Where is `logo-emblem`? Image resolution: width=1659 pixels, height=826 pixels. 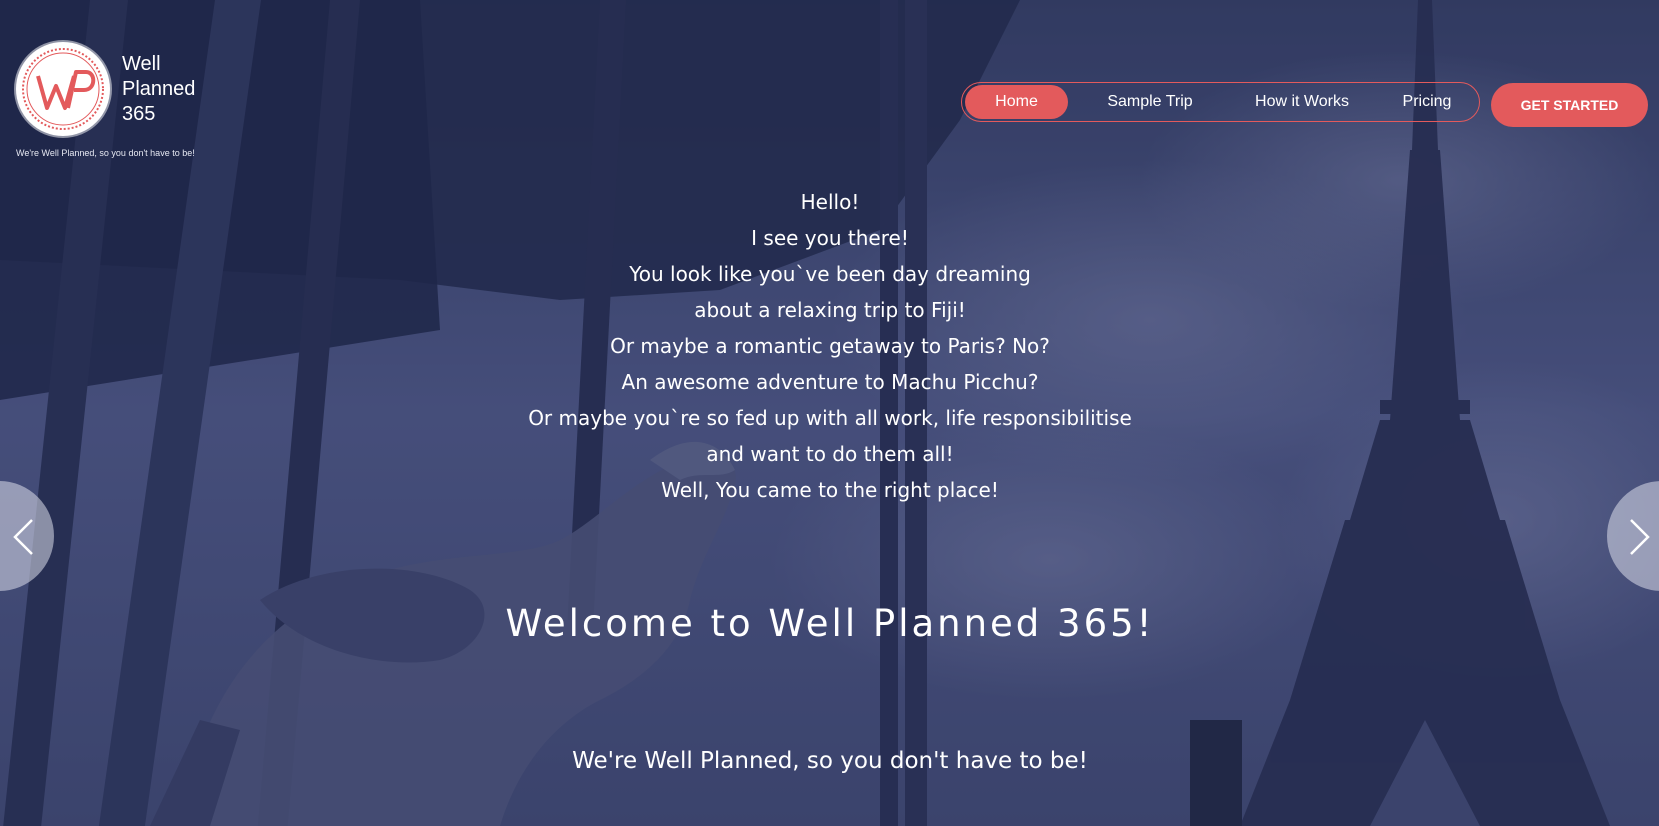 logo-emblem is located at coordinates (63, 89).